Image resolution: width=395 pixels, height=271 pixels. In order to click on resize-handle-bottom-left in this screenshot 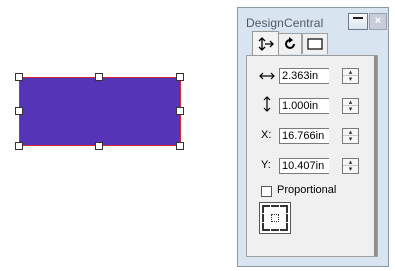, I will do `click(19, 146)`.